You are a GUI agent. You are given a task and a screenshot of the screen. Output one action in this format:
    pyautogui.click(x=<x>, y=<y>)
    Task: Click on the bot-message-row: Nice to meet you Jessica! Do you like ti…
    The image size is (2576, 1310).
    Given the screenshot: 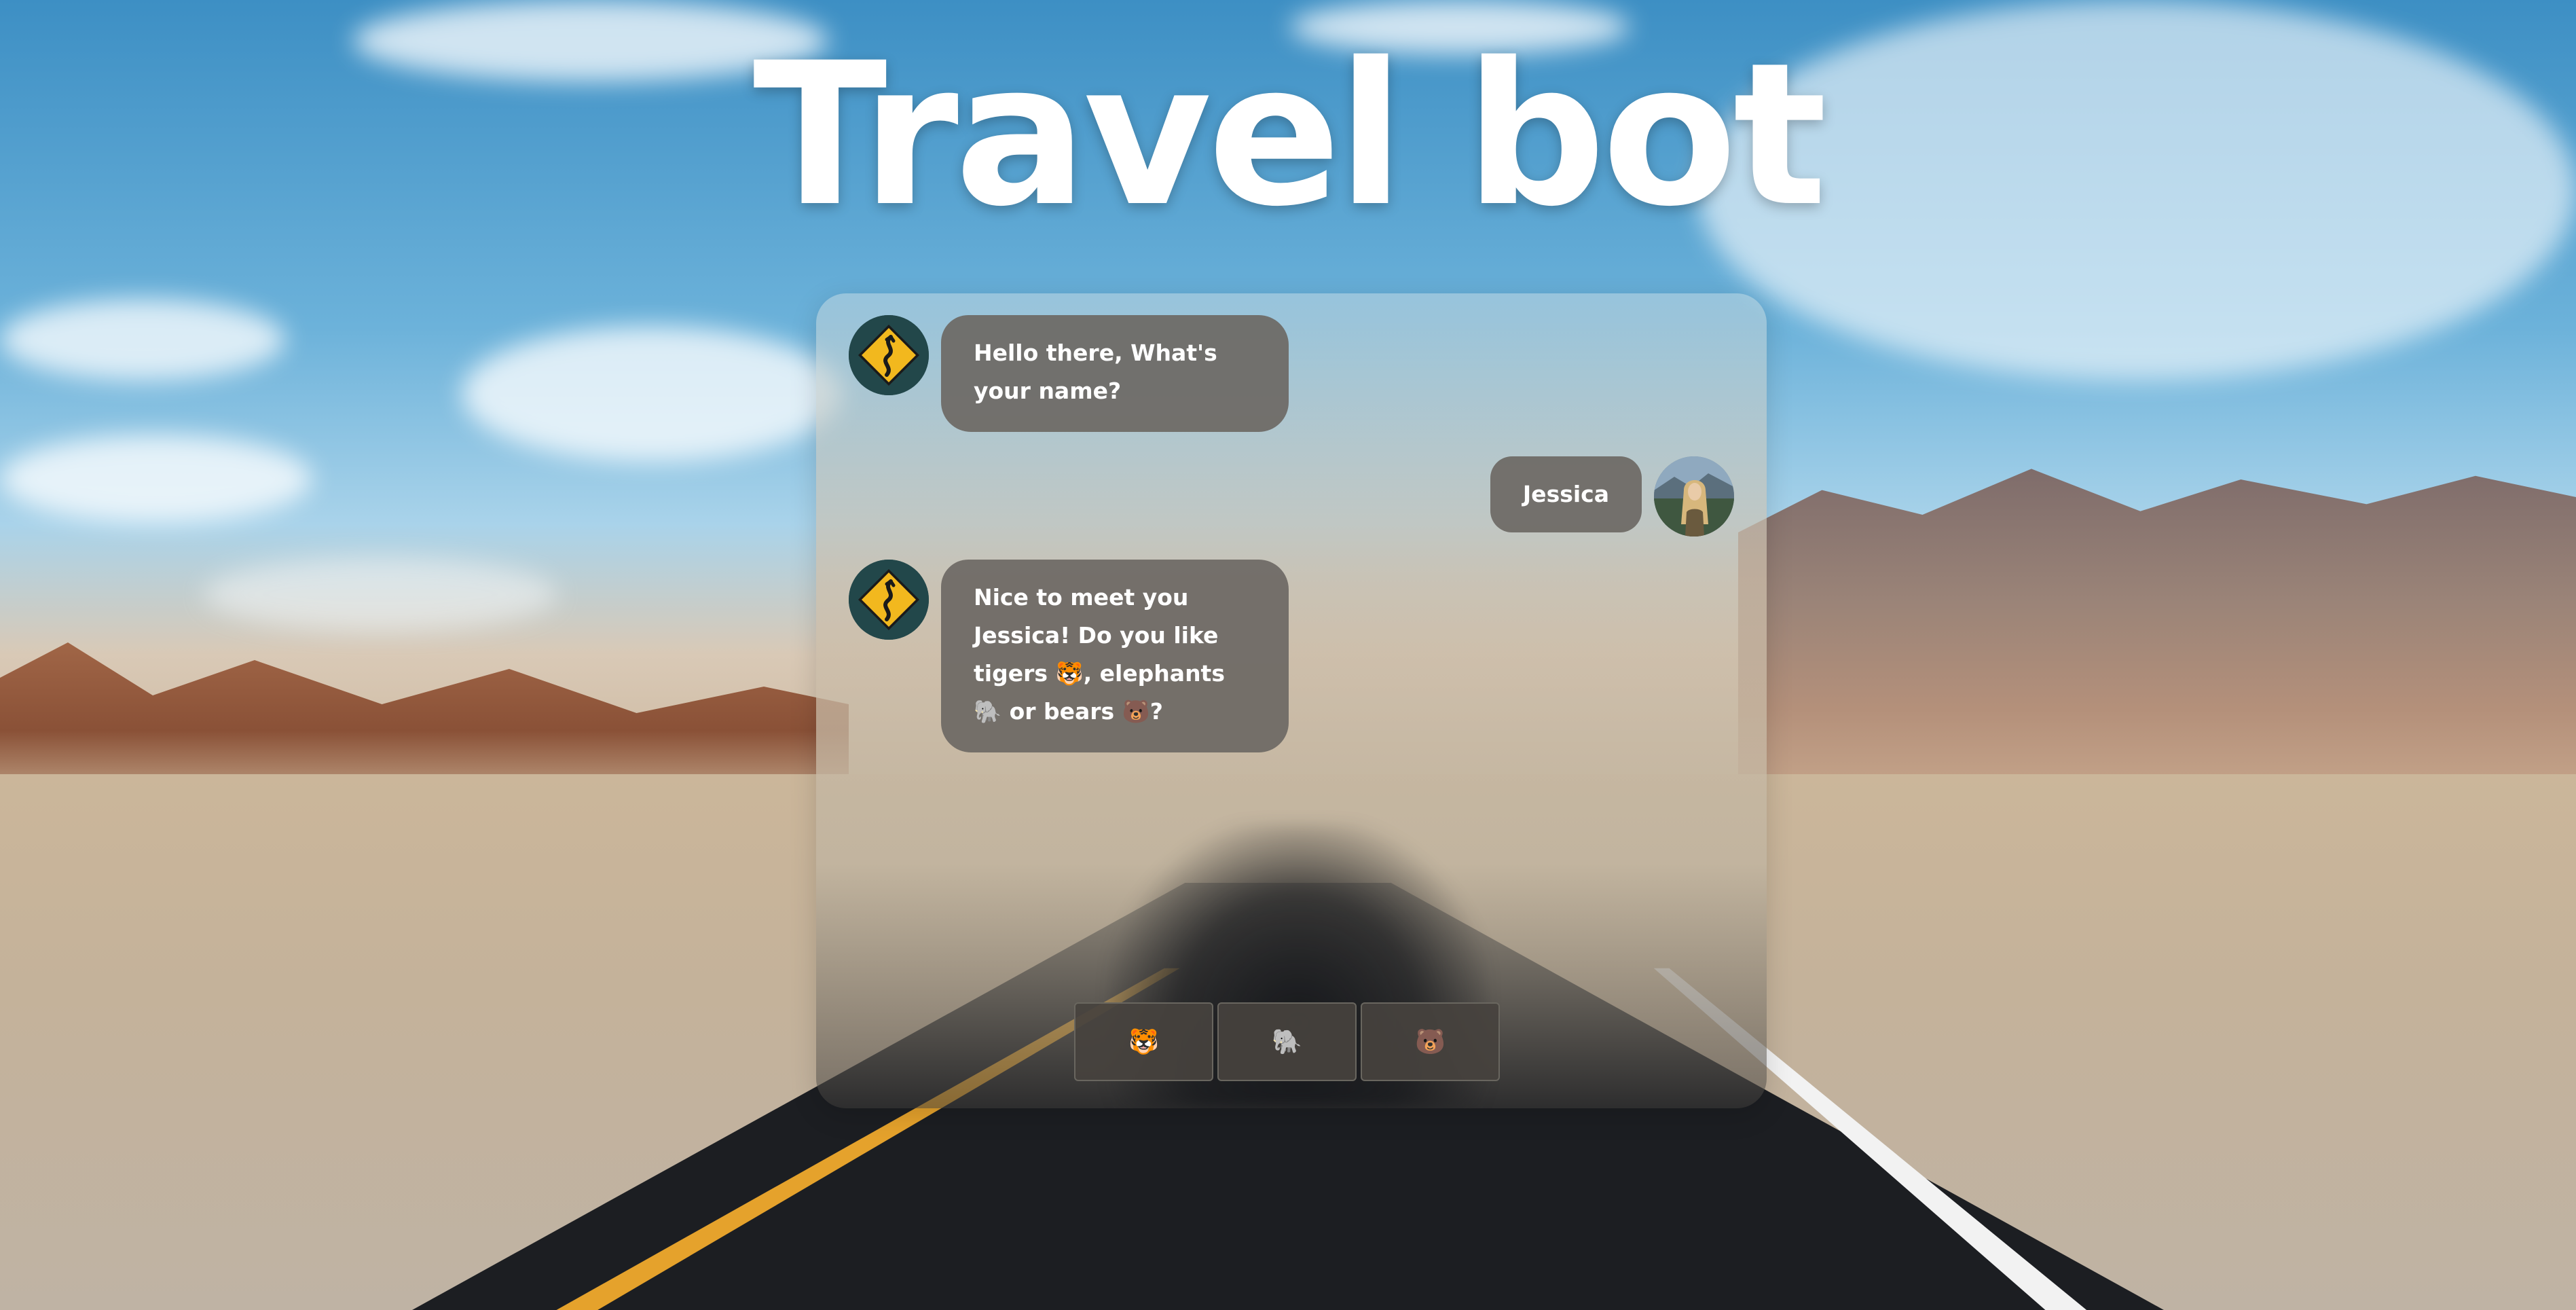 What is the action you would take?
    pyautogui.click(x=1069, y=656)
    